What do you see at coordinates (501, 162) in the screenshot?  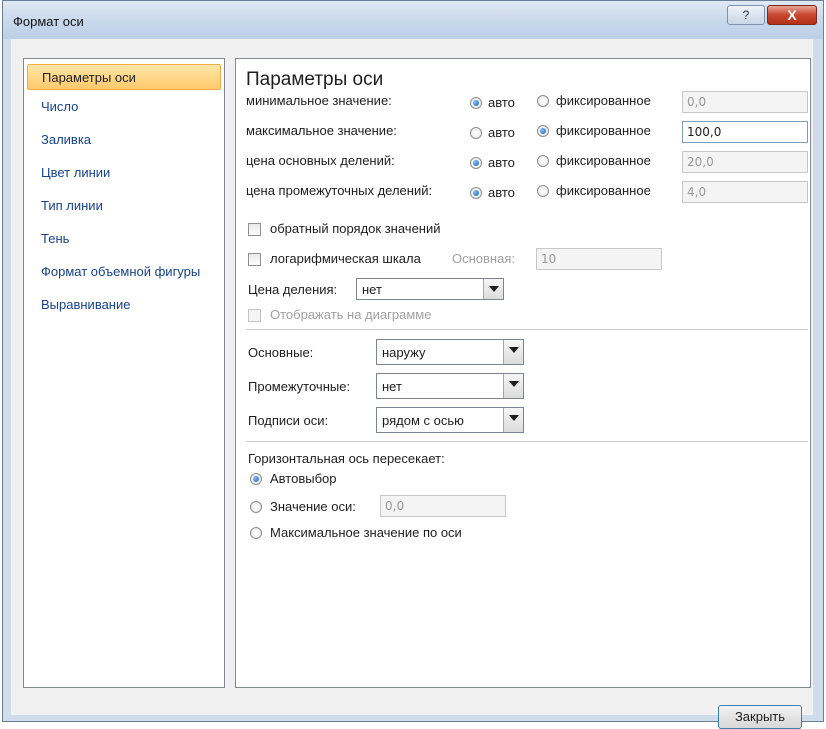 I see `major-auto-label: авто` at bounding box center [501, 162].